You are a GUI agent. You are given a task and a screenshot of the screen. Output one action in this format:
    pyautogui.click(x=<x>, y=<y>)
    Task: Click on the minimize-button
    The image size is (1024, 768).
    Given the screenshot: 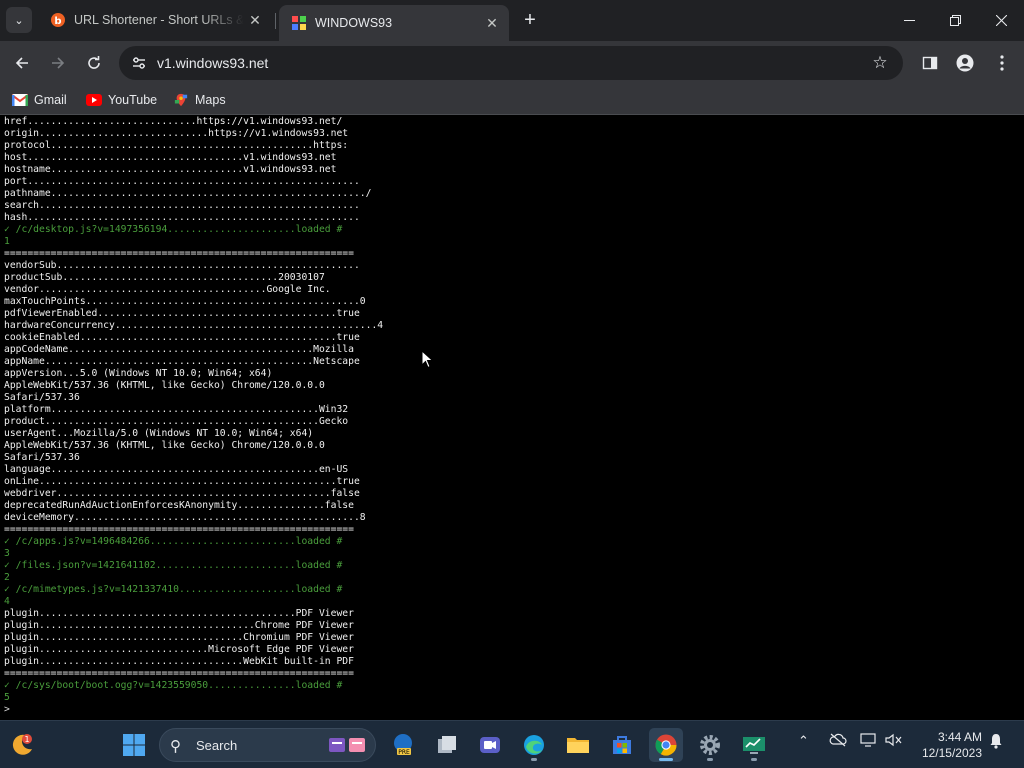 What is the action you would take?
    pyautogui.click(x=909, y=20)
    